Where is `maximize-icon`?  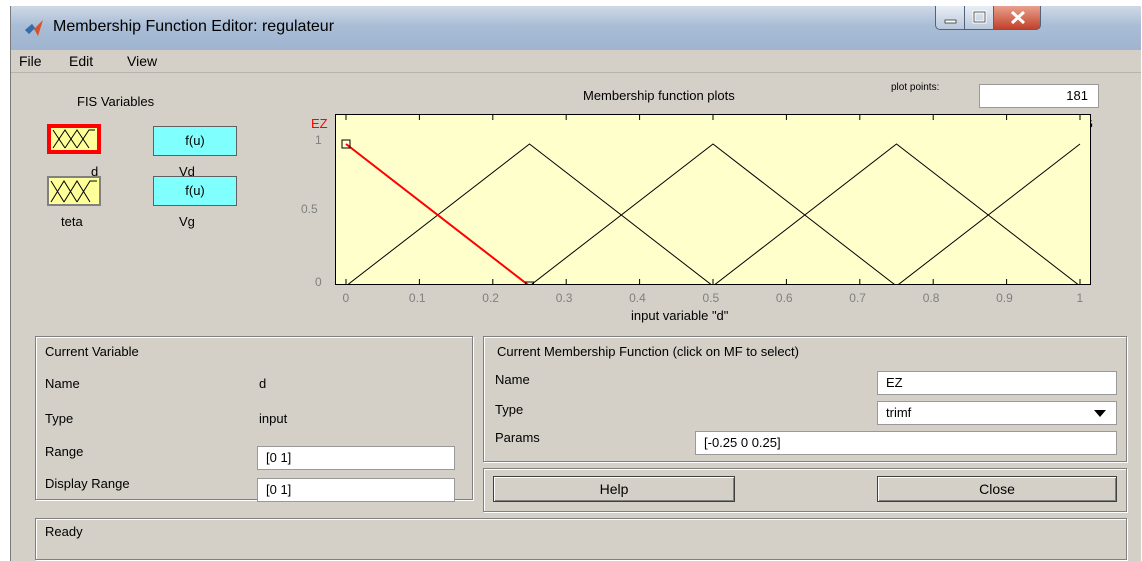 maximize-icon is located at coordinates (979, 17).